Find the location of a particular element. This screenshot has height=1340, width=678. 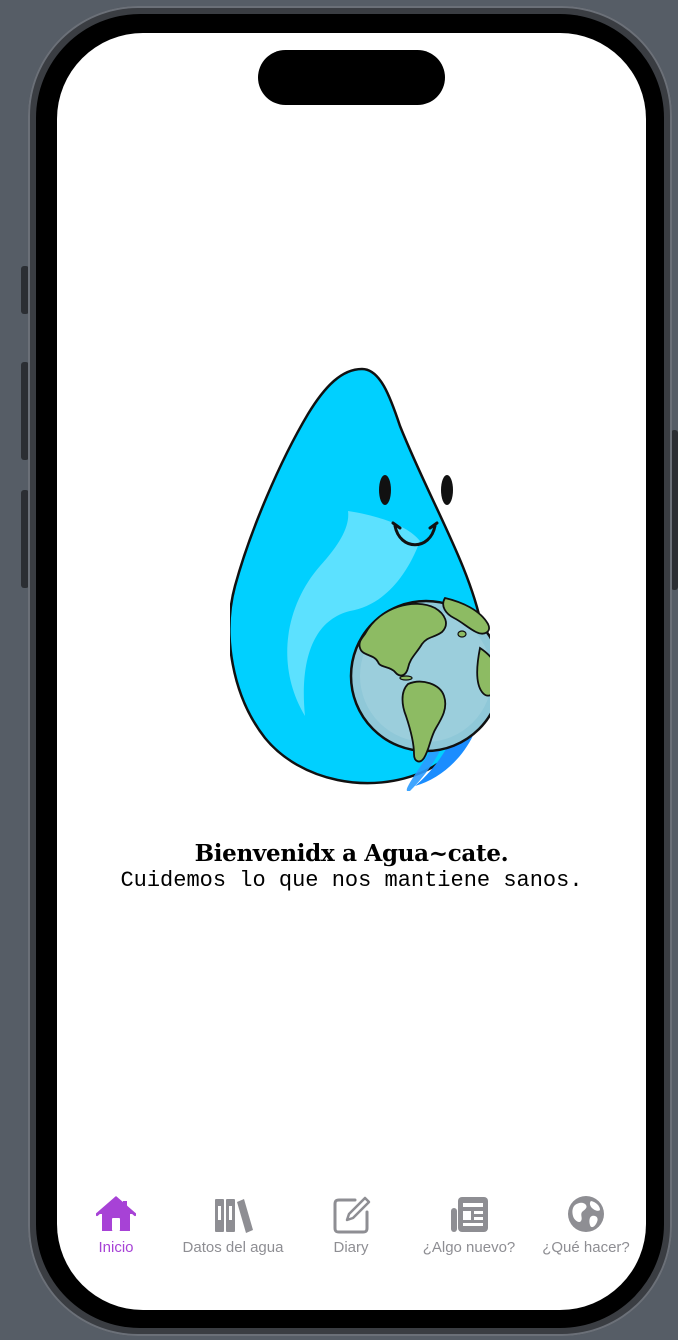

welcome-subtitle: Cuidemos lo que nos mantiene sanos. is located at coordinates (351, 880).